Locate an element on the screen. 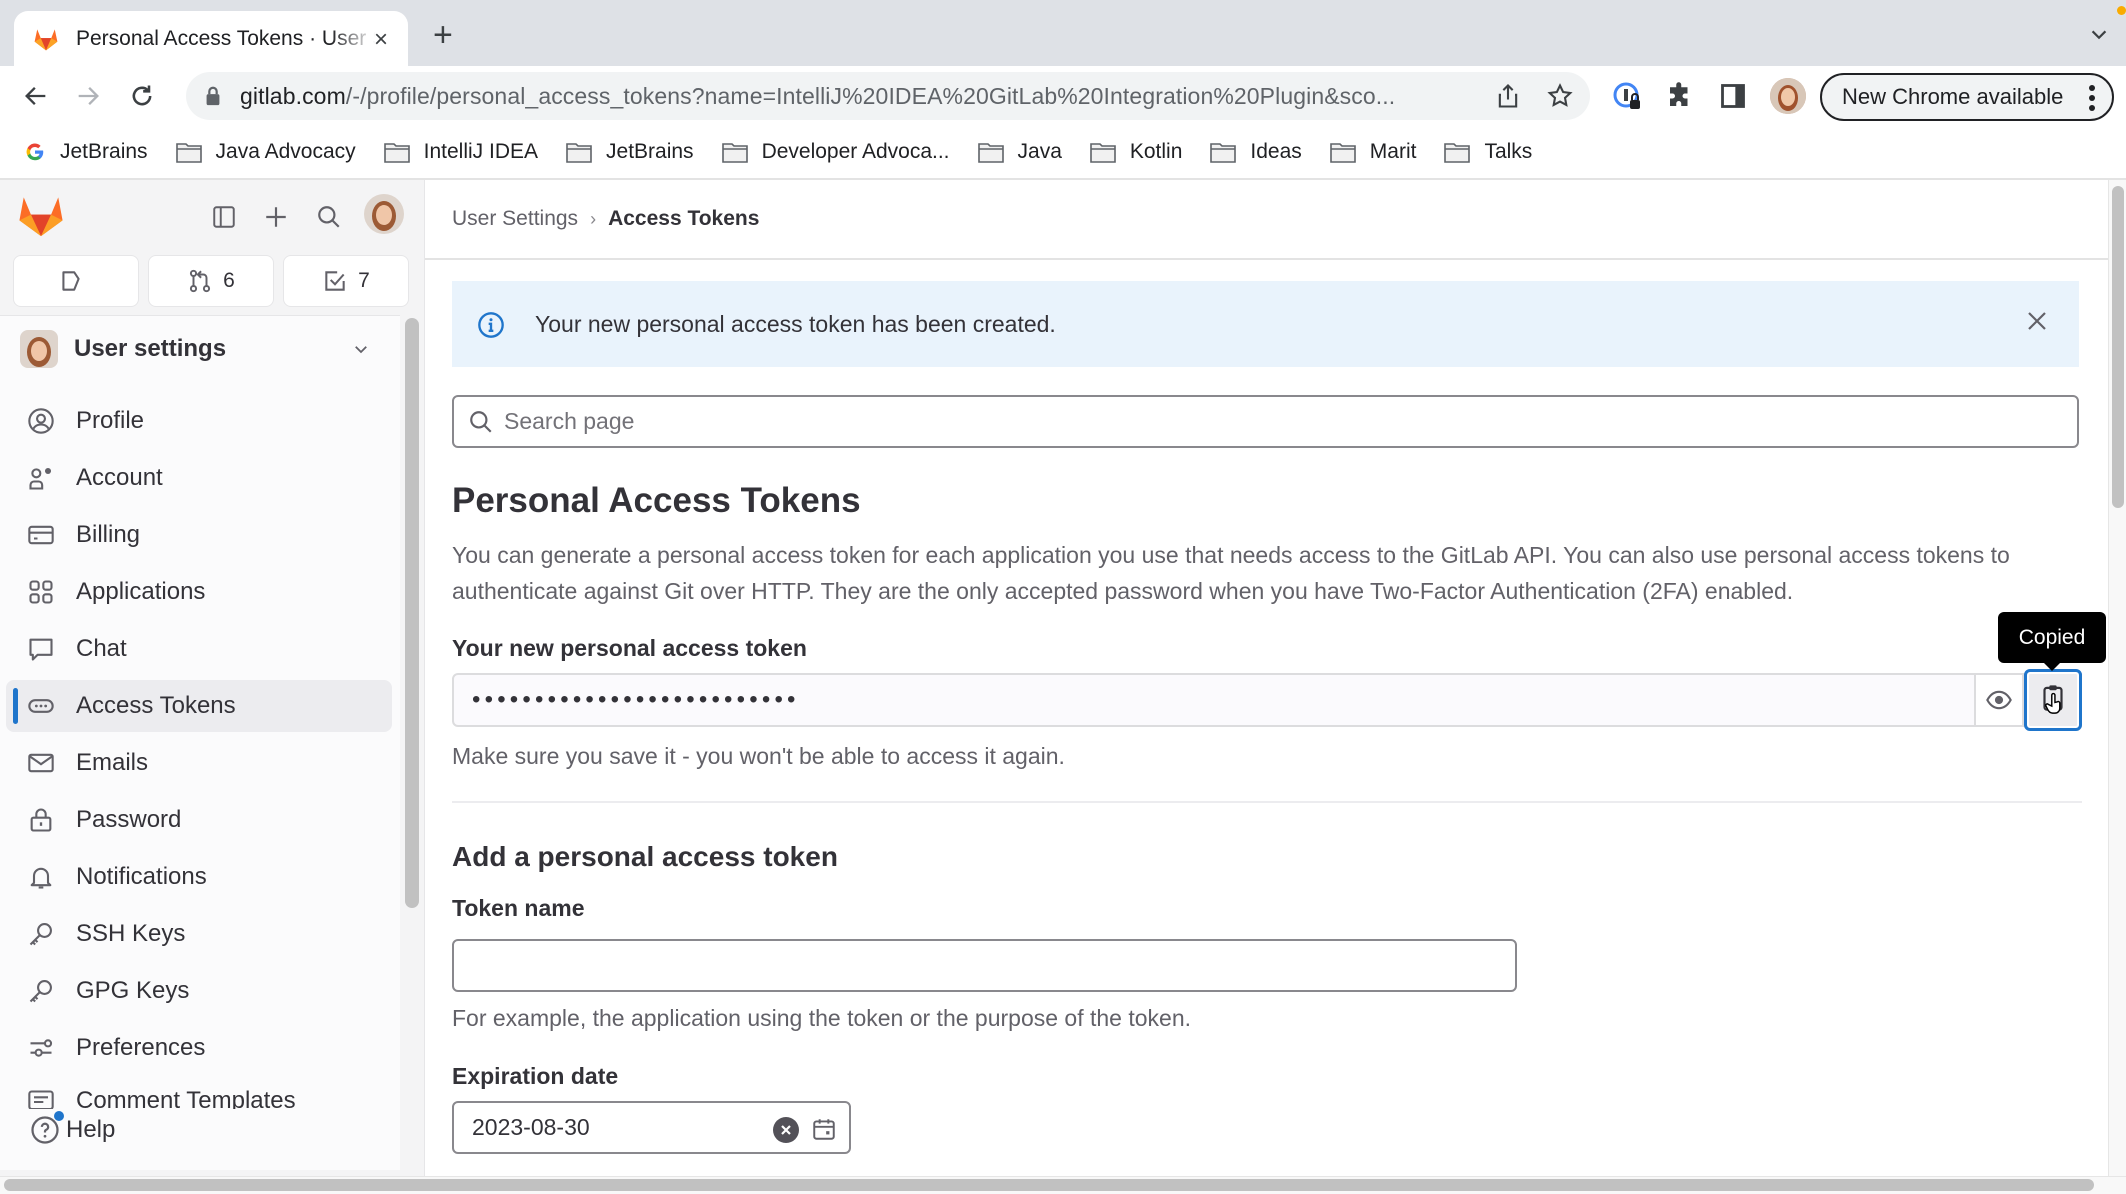 This screenshot has width=2126, height=1194. sidebar-scrollbar is located at coordinates (412, 613).